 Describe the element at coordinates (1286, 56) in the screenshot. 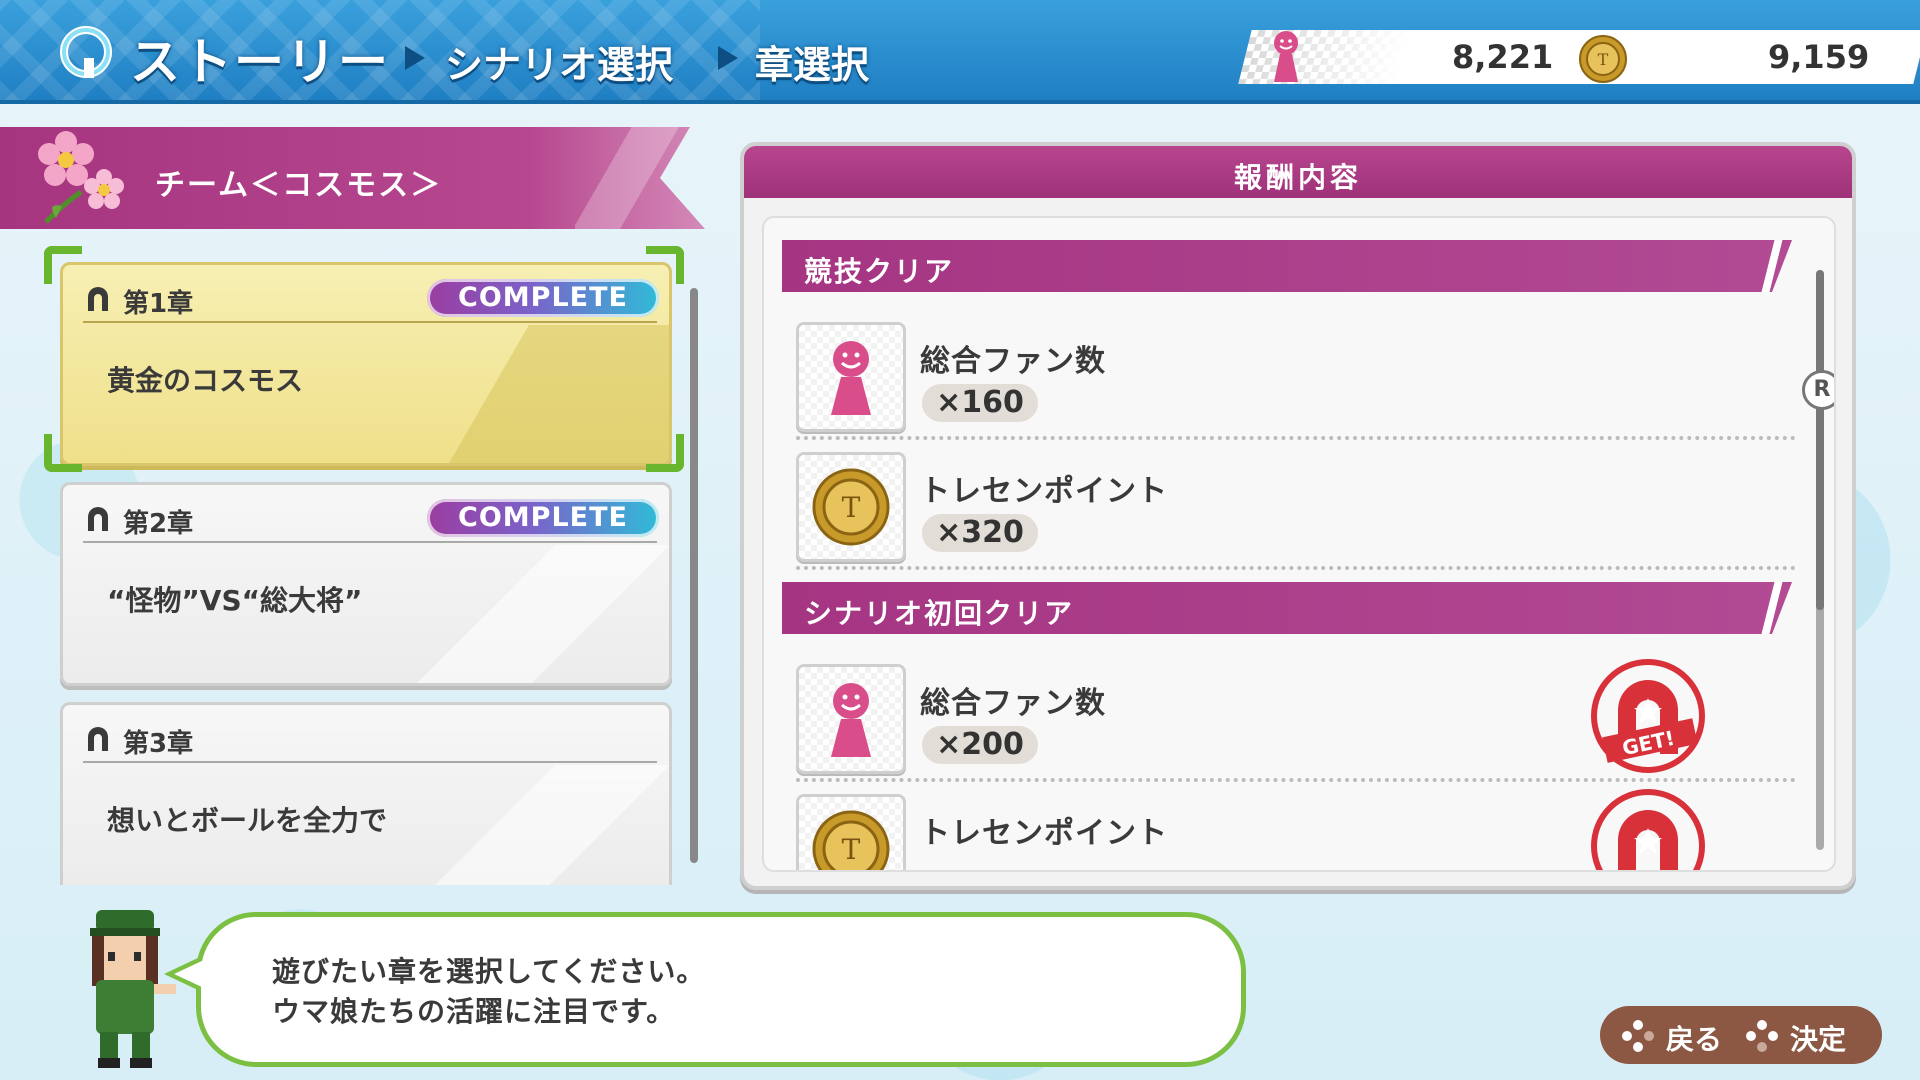

I see `fan-count-icon` at that location.